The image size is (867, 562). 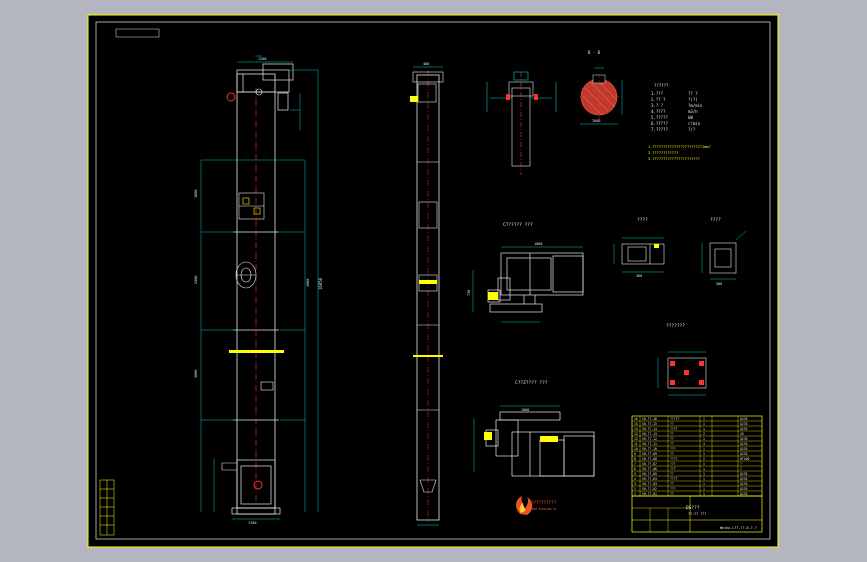 I want to click on param-key: 5.?????, so click(x=659, y=117).